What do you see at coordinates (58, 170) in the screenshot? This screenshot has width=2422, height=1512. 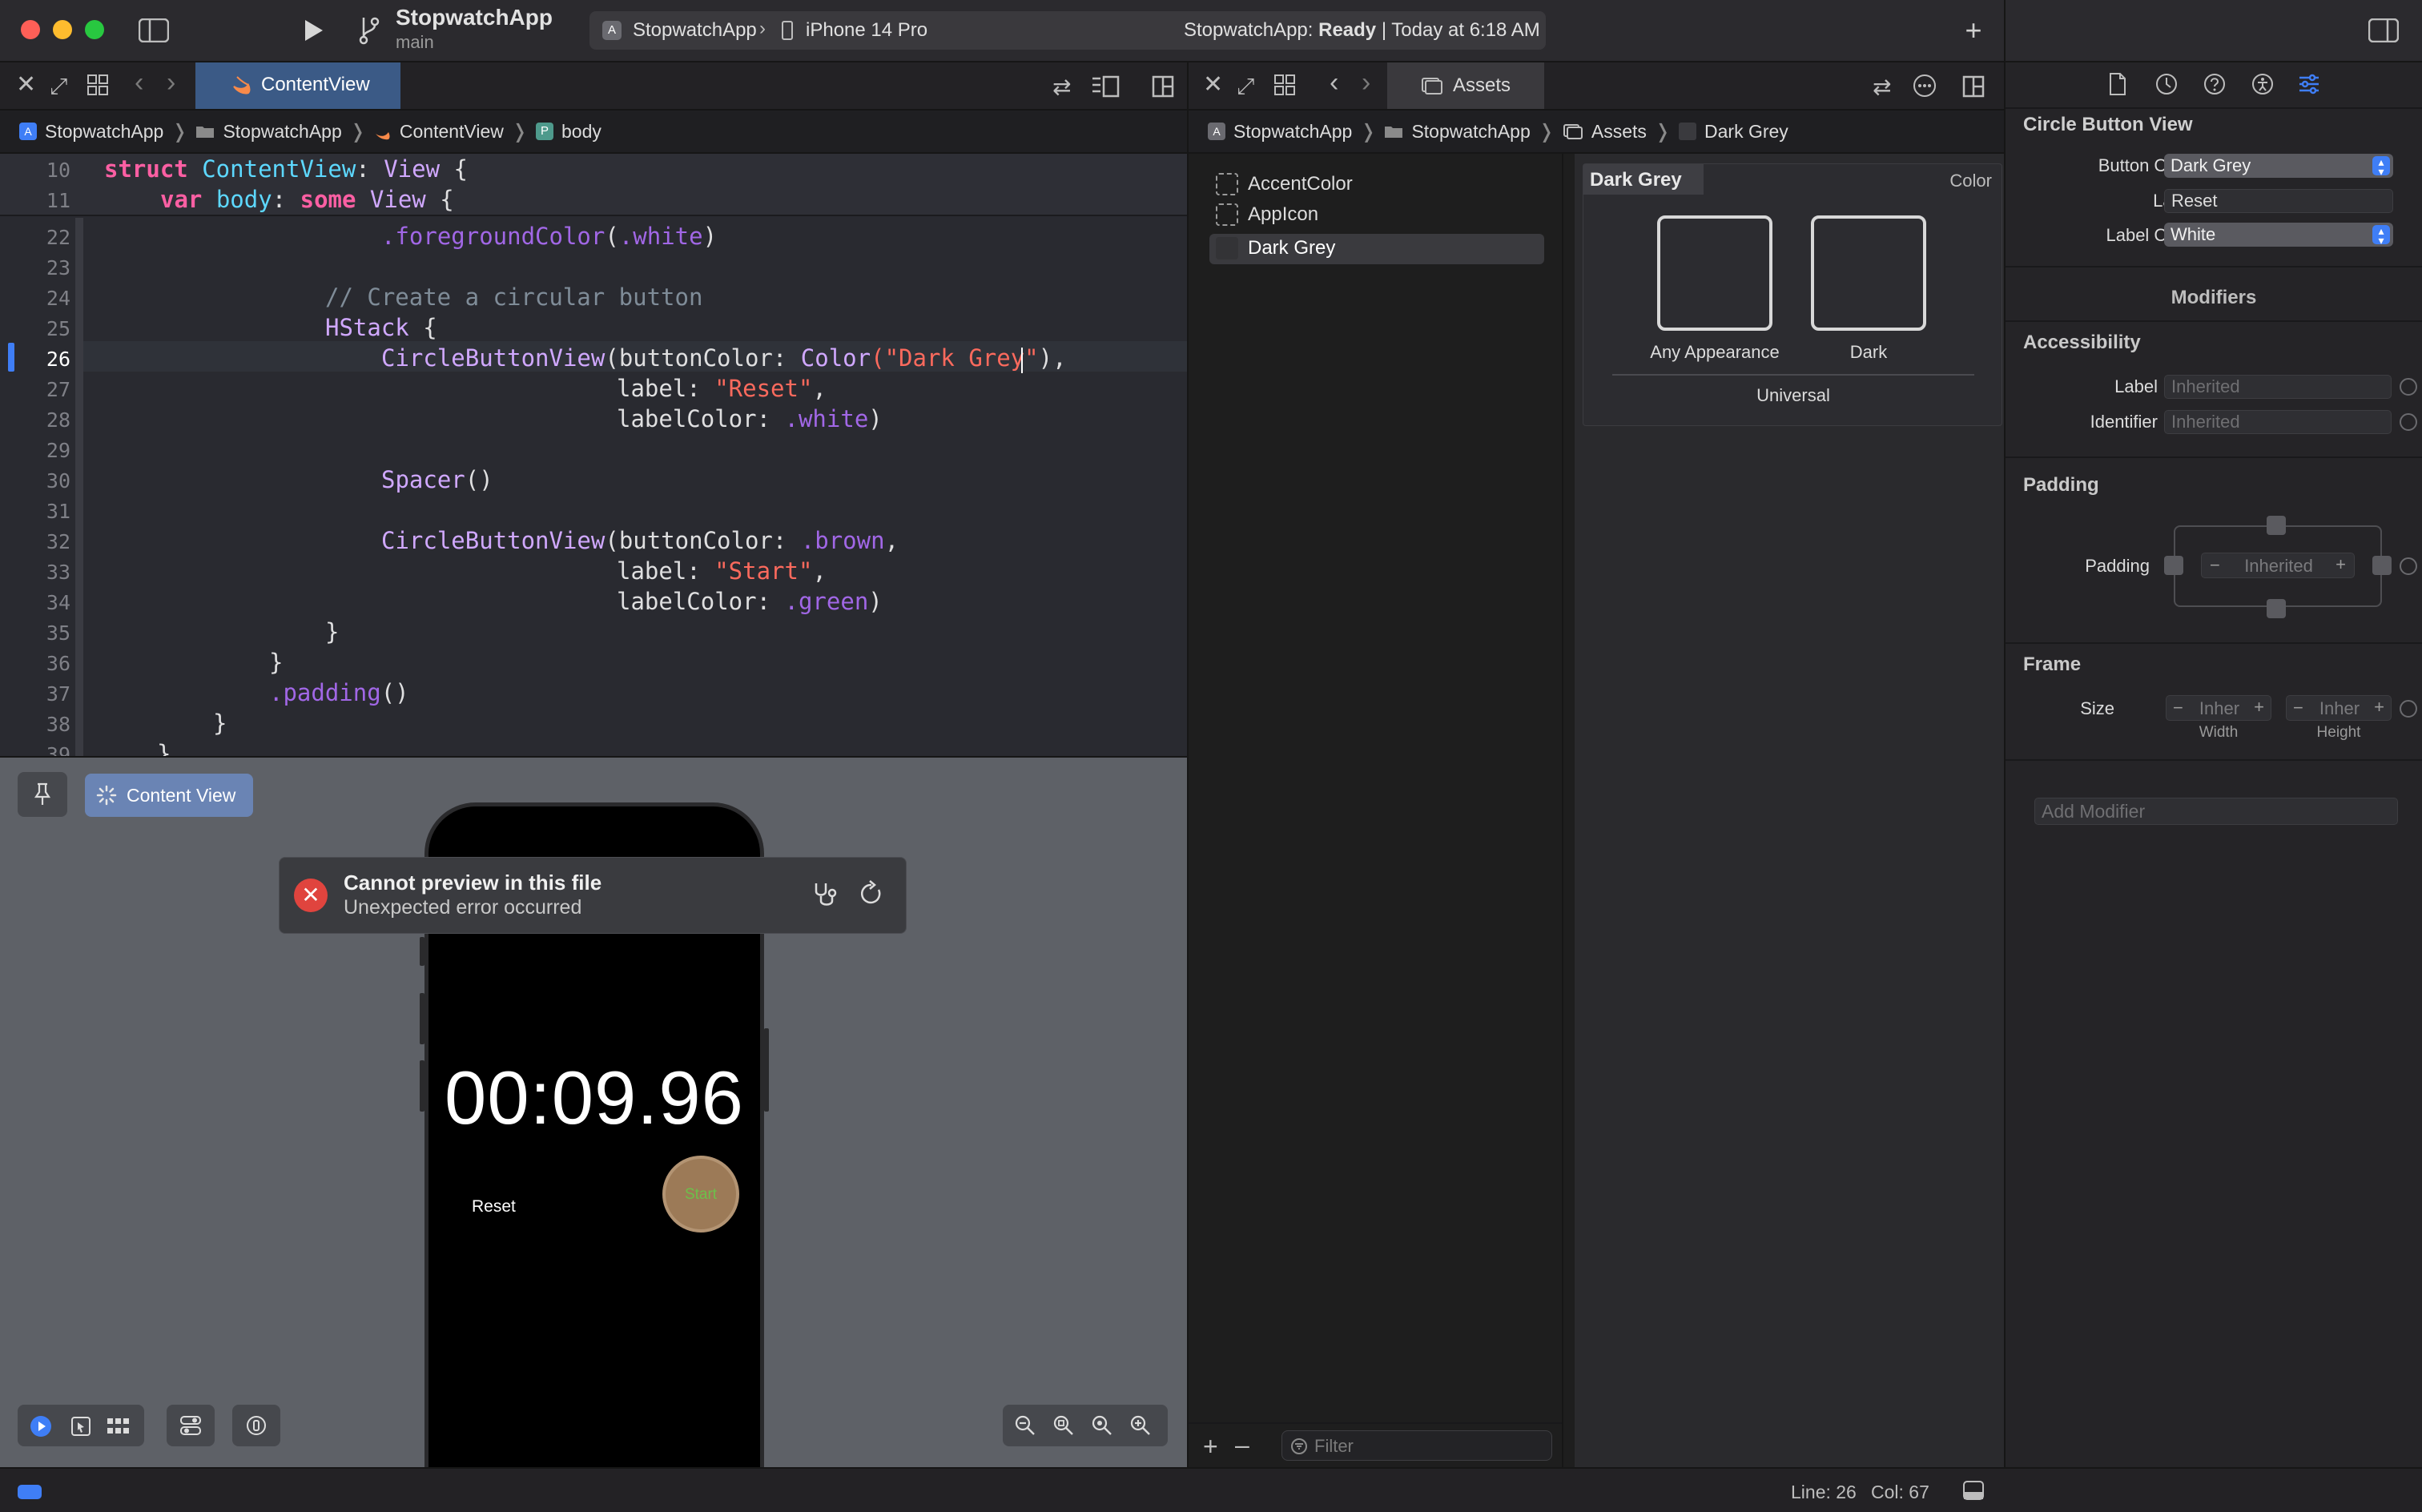 I see `line-number: 10` at bounding box center [58, 170].